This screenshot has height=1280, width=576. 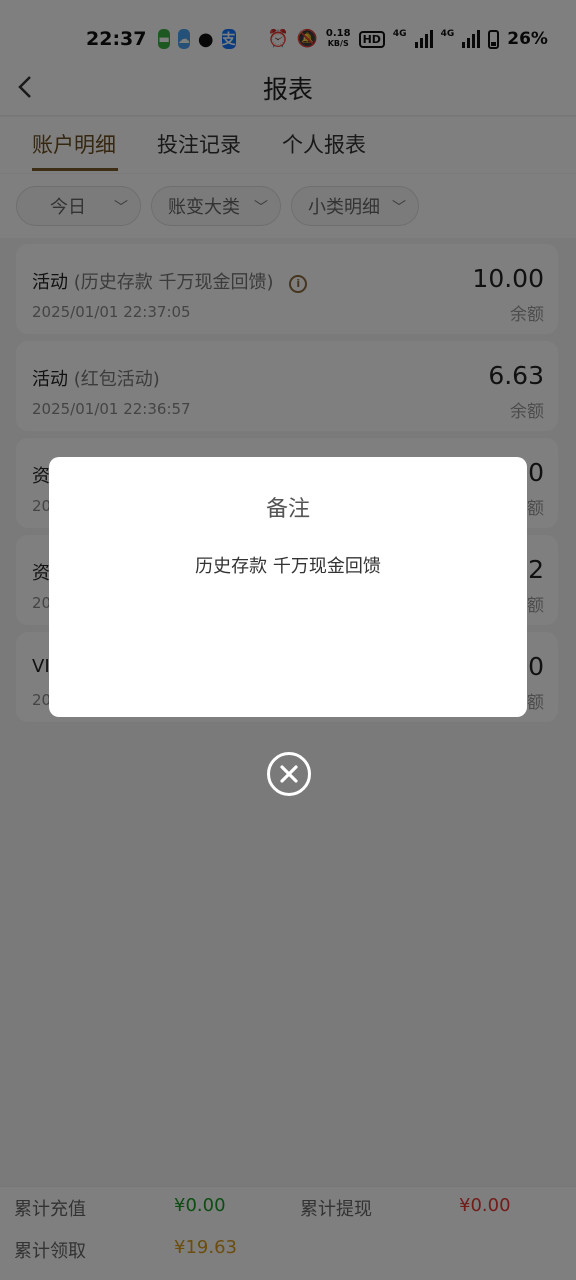 I want to click on modal-title: 备注, so click(x=287, y=509).